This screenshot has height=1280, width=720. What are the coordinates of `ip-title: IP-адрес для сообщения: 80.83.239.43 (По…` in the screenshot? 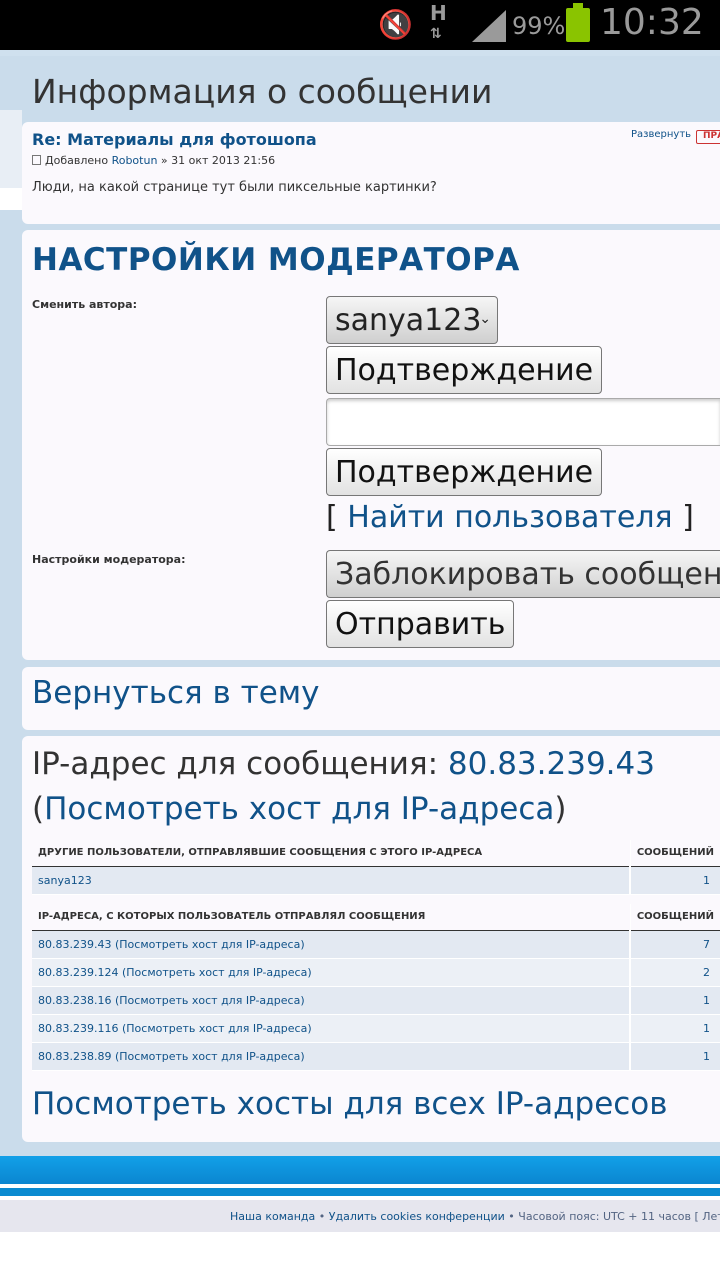 It's located at (343, 786).